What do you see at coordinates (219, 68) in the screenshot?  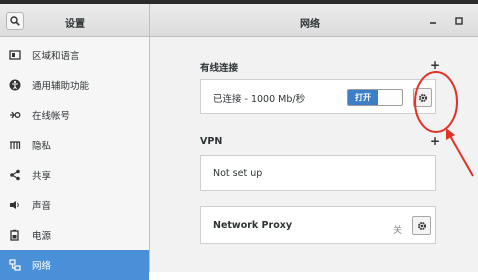 I see `wired-section-title: 有线连接` at bounding box center [219, 68].